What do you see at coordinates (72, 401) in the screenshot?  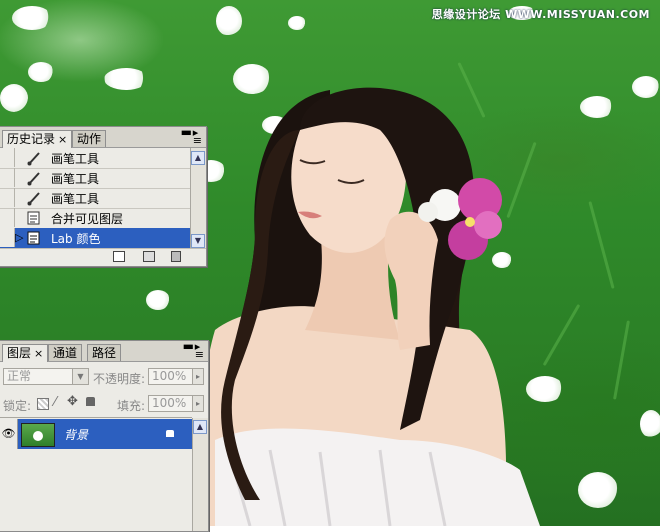 I see `lock-move-icon: ✥` at bounding box center [72, 401].